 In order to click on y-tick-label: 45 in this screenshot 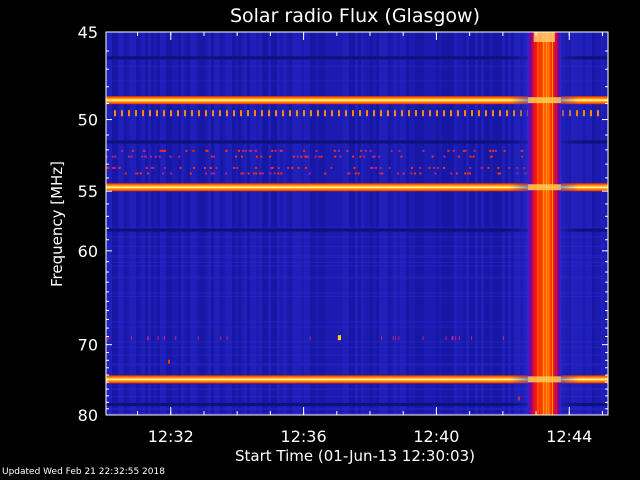, I will do `click(88, 32)`.